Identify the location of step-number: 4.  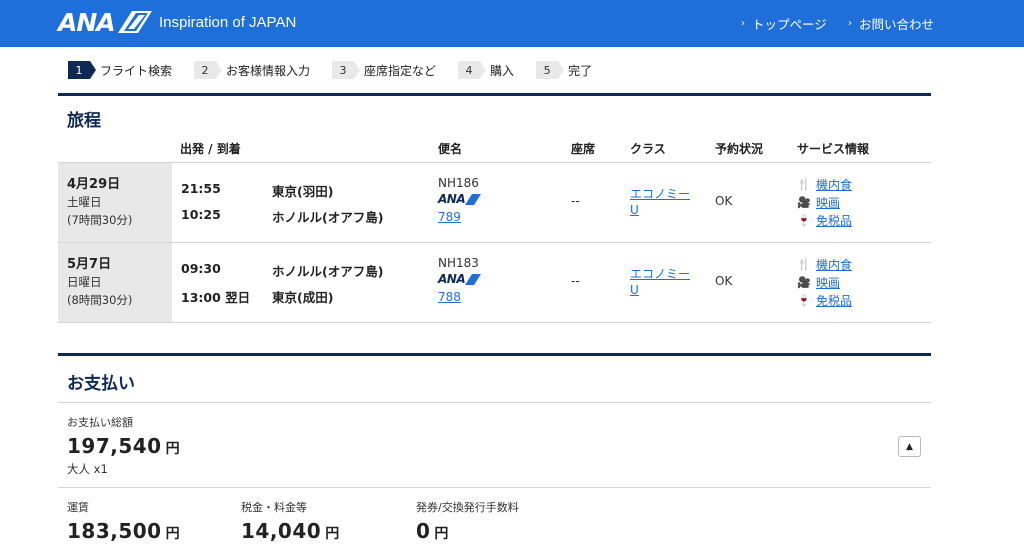
(472, 70).